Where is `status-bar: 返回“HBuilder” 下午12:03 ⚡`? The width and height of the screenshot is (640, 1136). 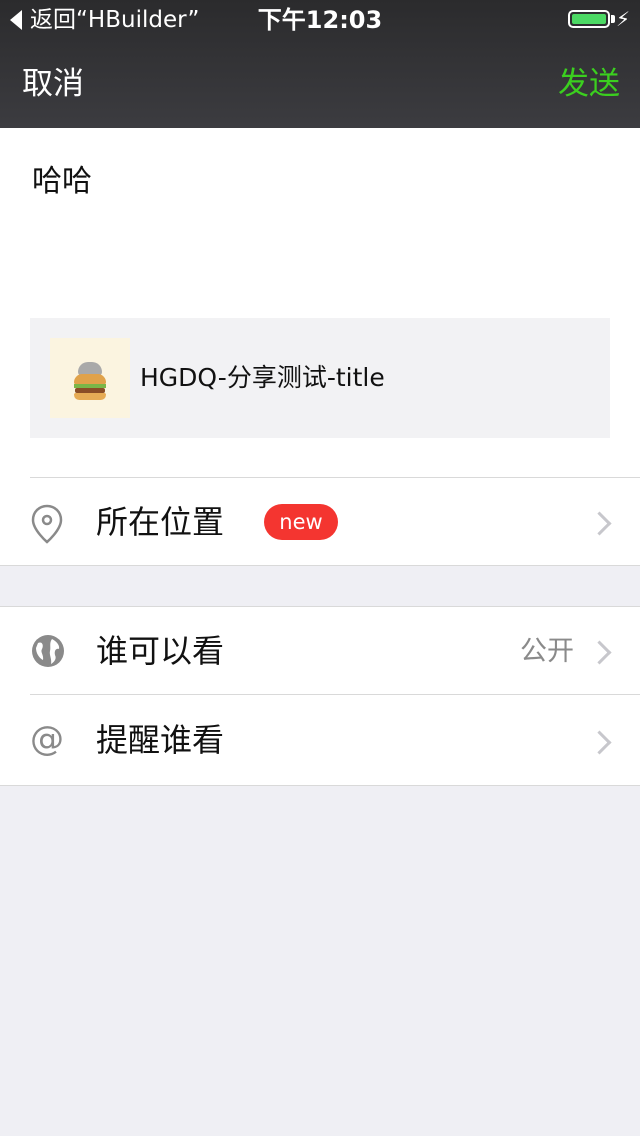
status-bar: 返回“HBuilder” 下午12:03 ⚡ is located at coordinates (320, 20).